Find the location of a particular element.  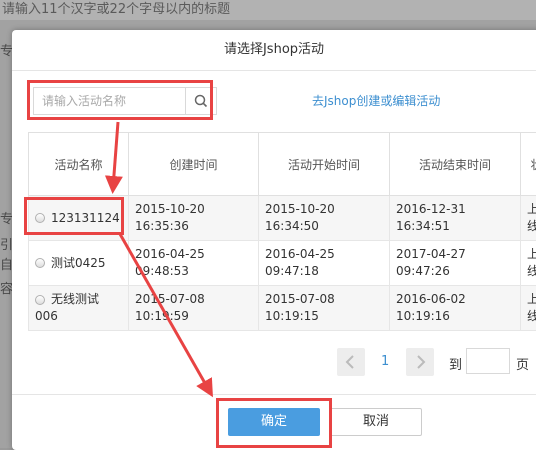

time-text: 10:19:59 is located at coordinates (196, 316).